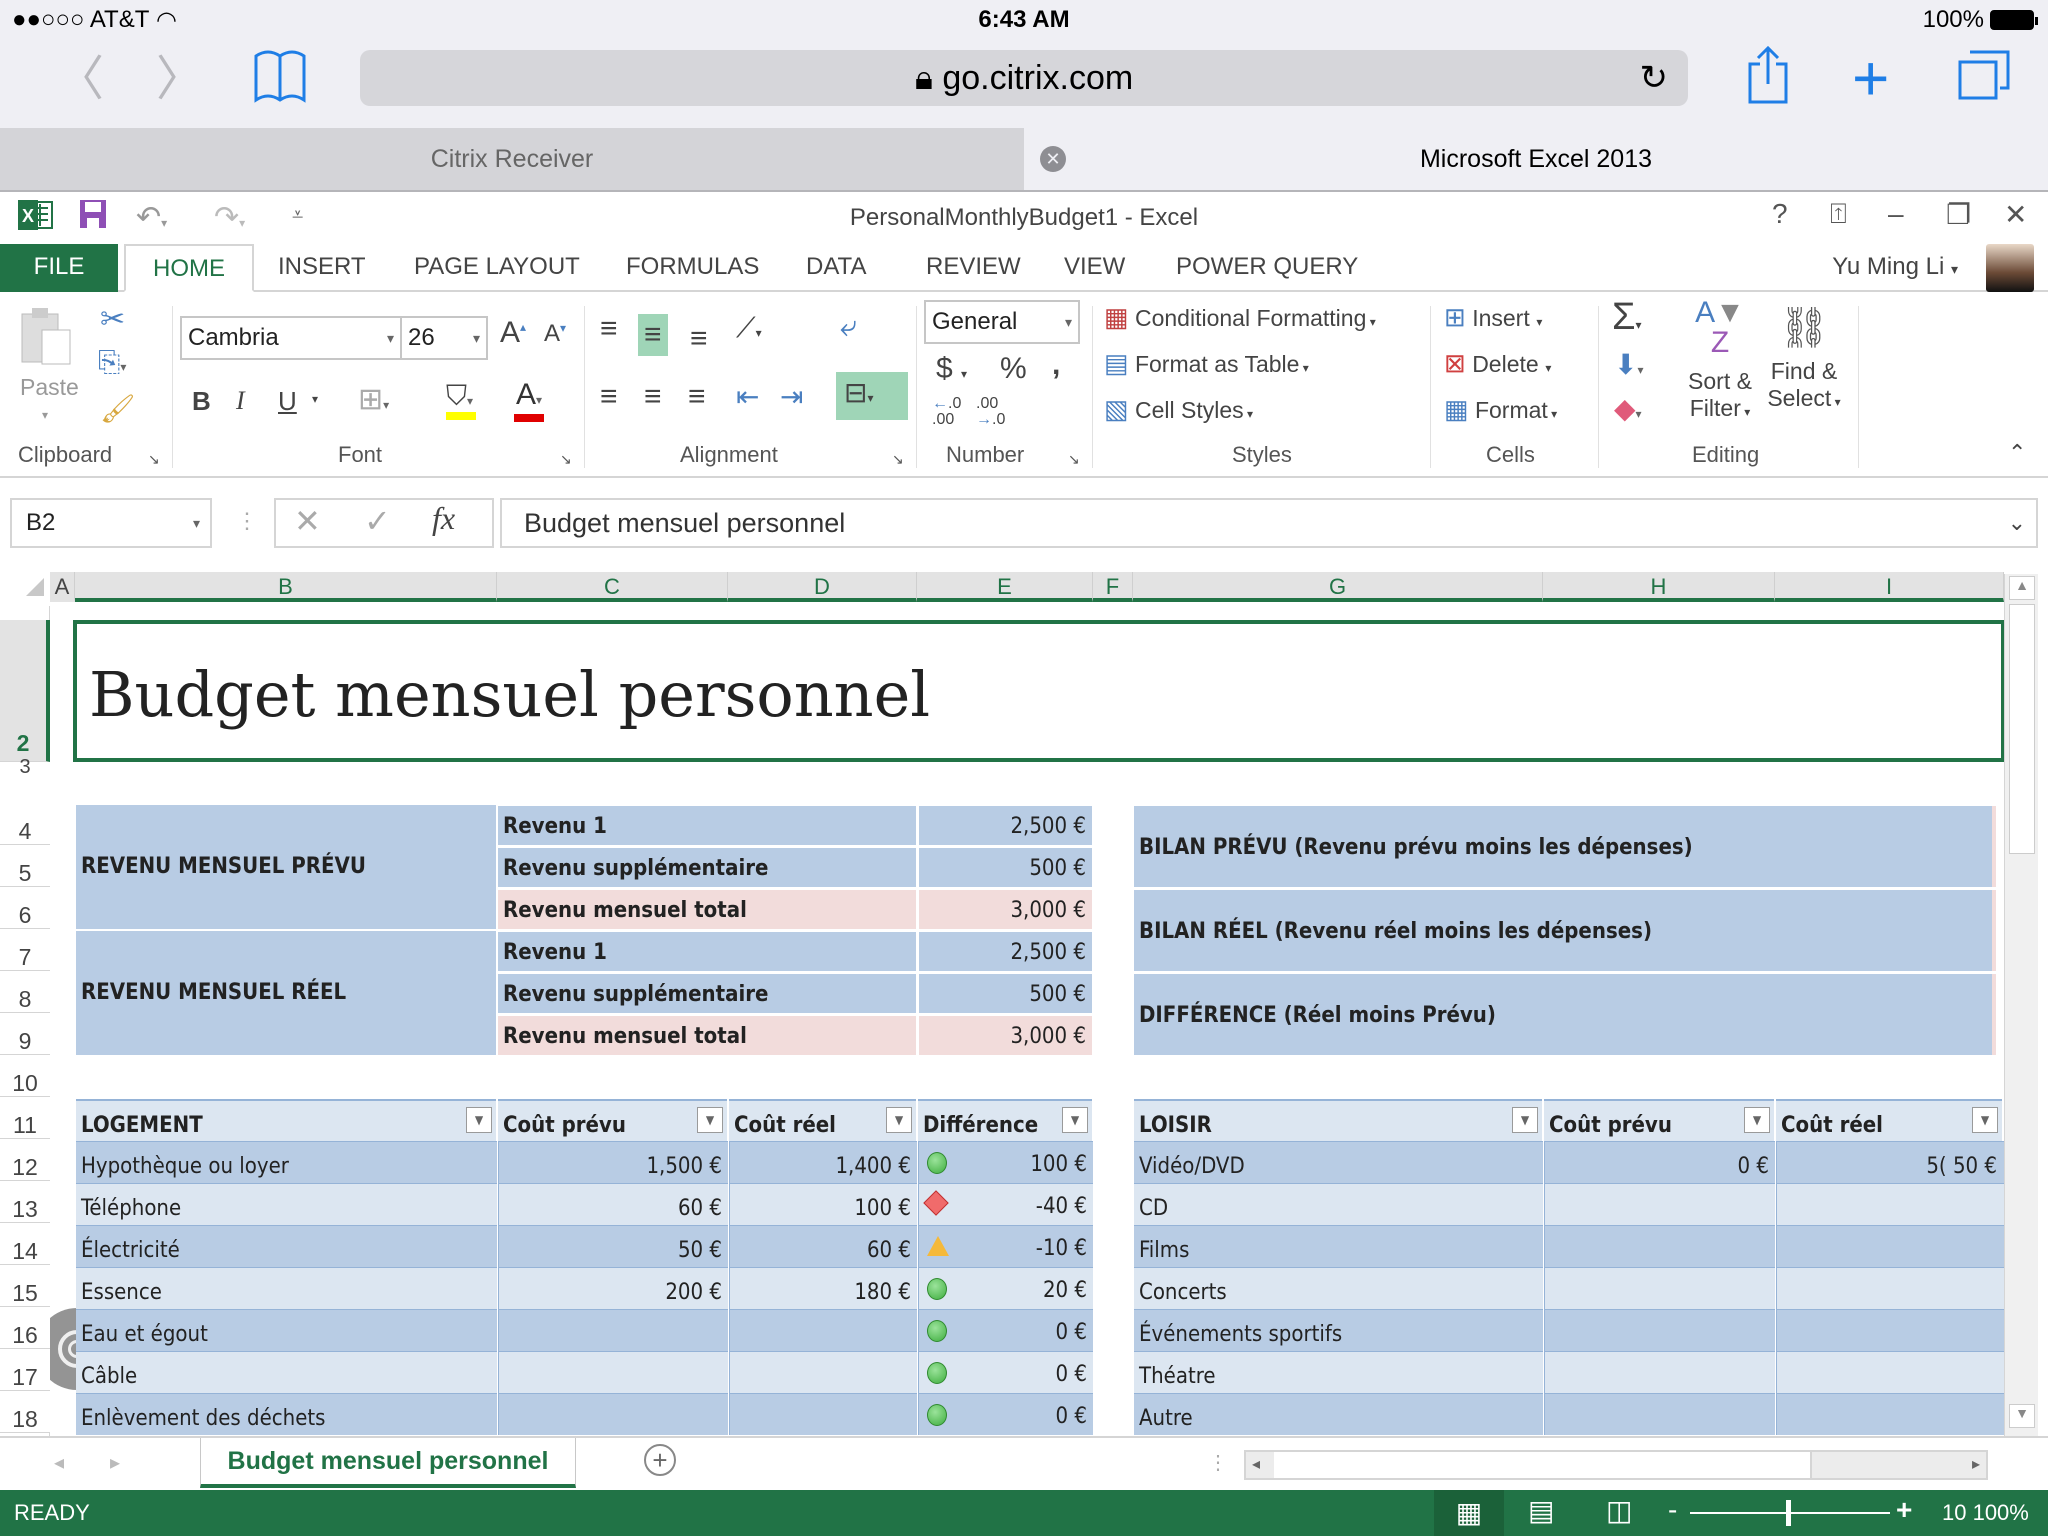  What do you see at coordinates (2017, 453) in the screenshot?
I see `collapse-ribbon-icon: ⌃` at bounding box center [2017, 453].